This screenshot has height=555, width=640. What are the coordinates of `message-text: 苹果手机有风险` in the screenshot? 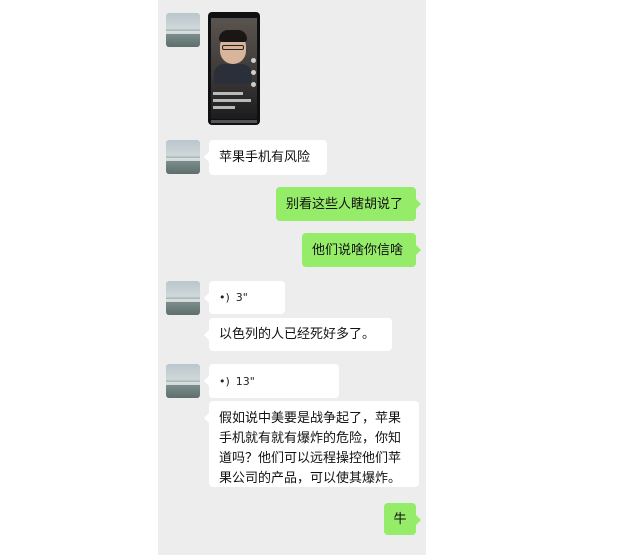 It's located at (265, 157).